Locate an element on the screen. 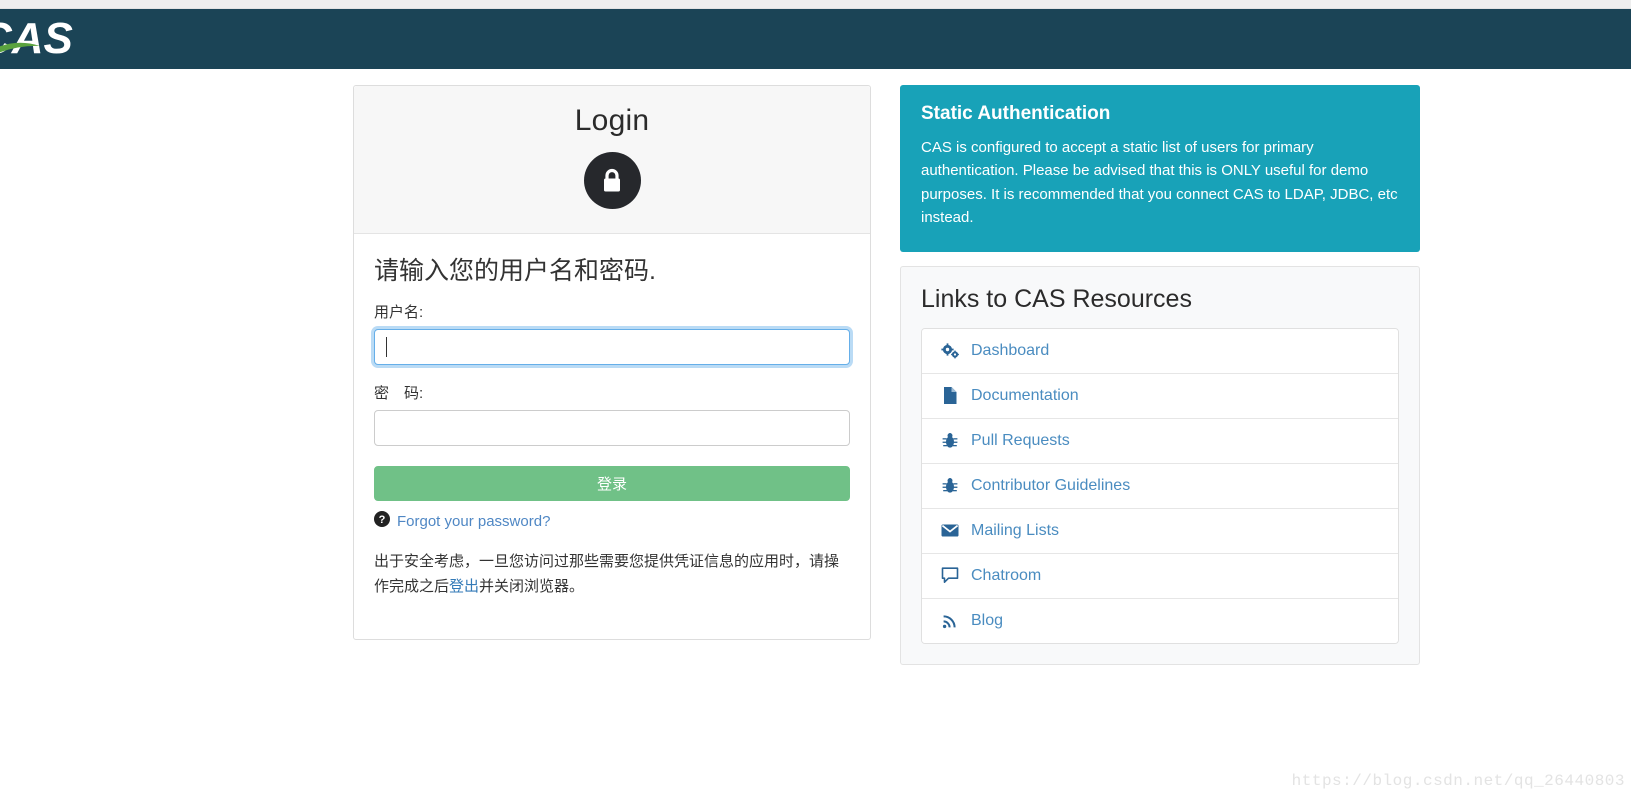 Image resolution: width=1631 pixels, height=796 pixels. static-authentication-title: Static Authentication is located at coordinates (1016, 113).